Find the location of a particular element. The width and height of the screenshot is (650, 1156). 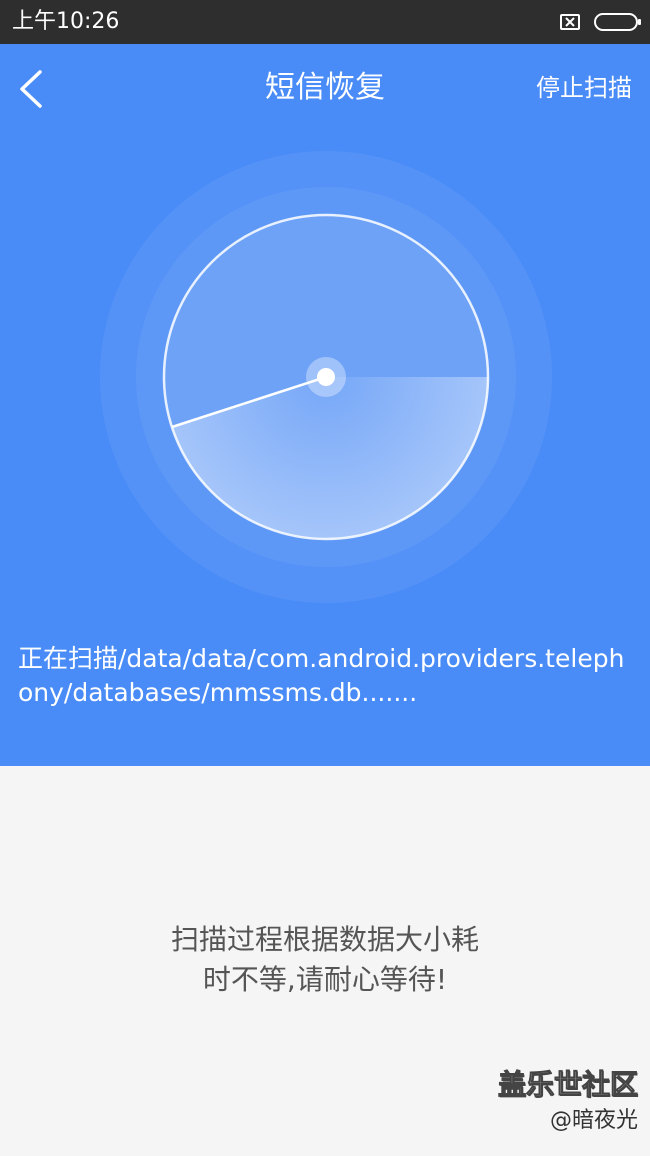

status-icons is located at coordinates (600, 22).